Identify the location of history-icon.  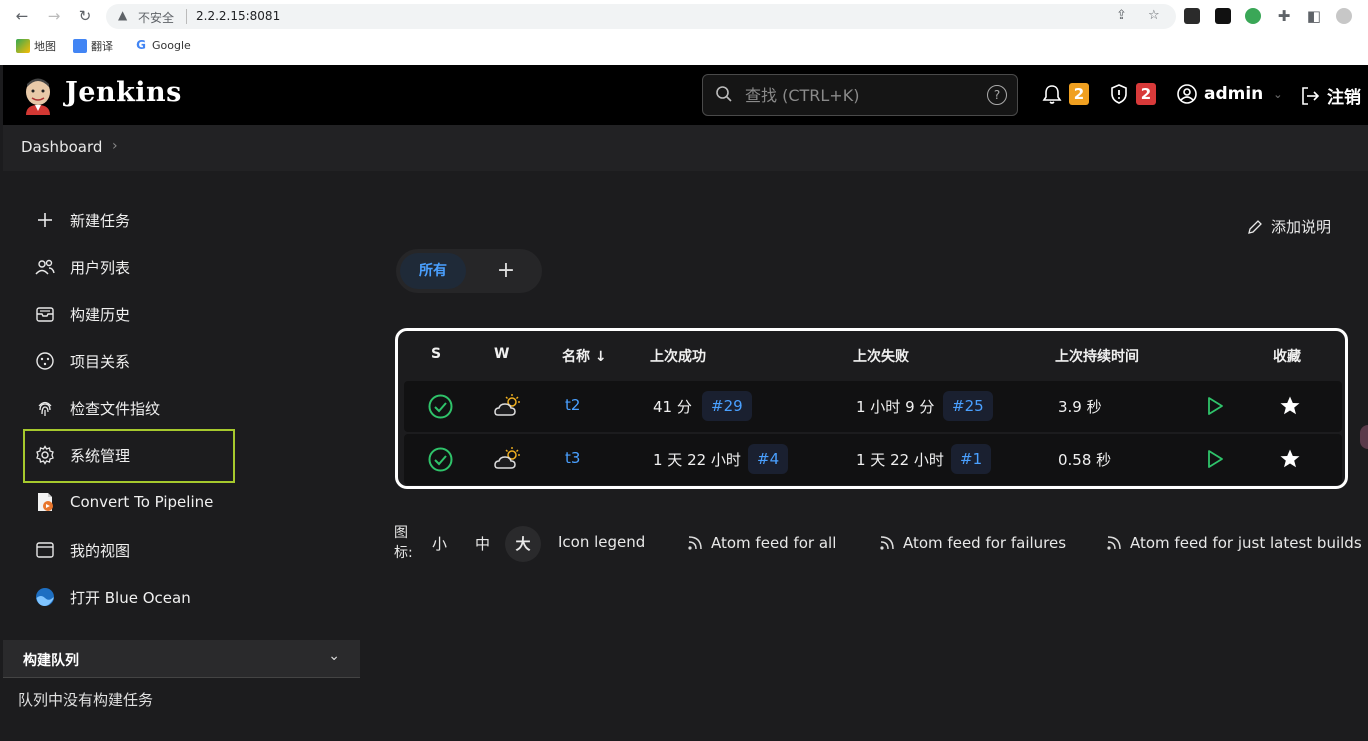
(45, 314).